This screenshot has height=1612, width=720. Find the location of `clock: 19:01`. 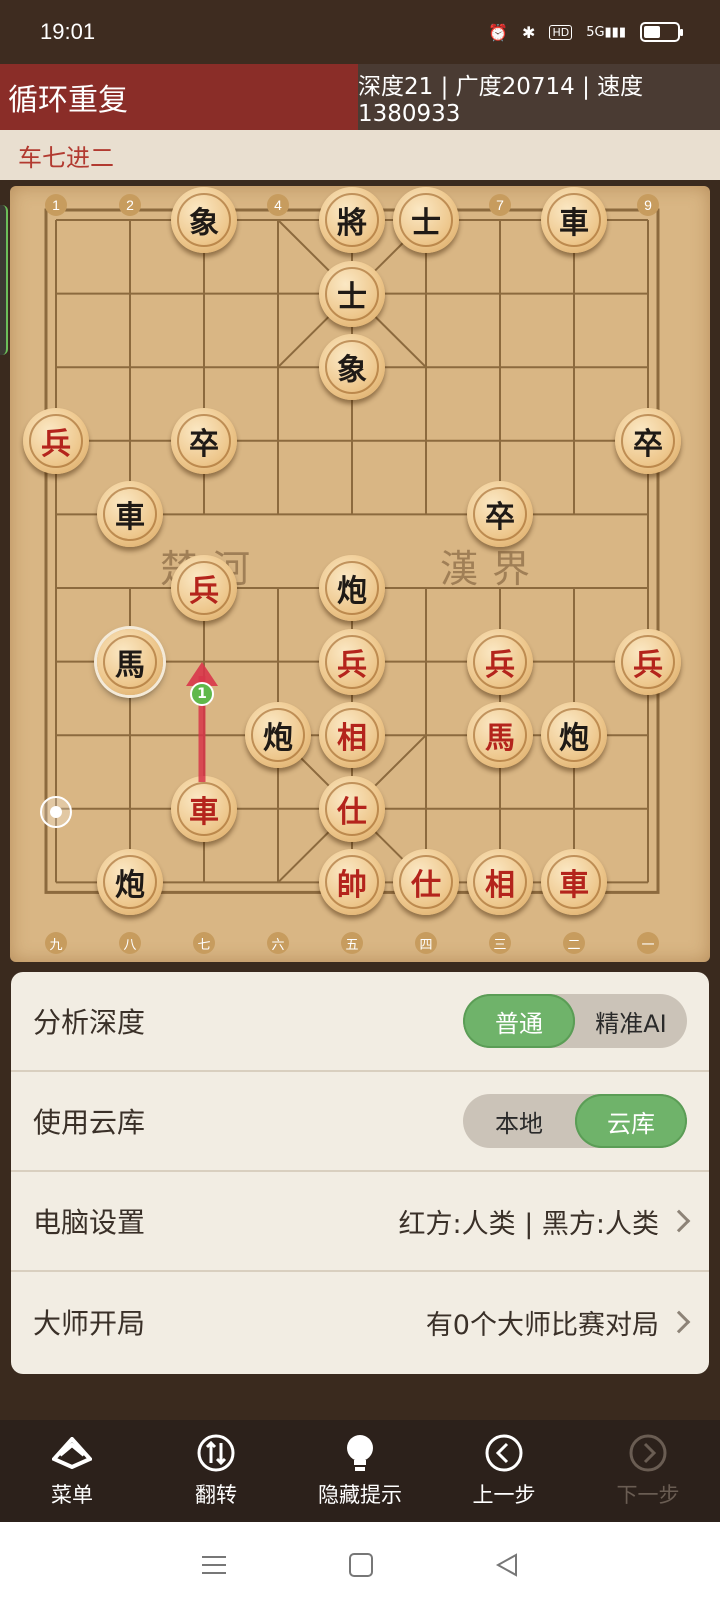

clock: 19:01 is located at coordinates (68, 31).